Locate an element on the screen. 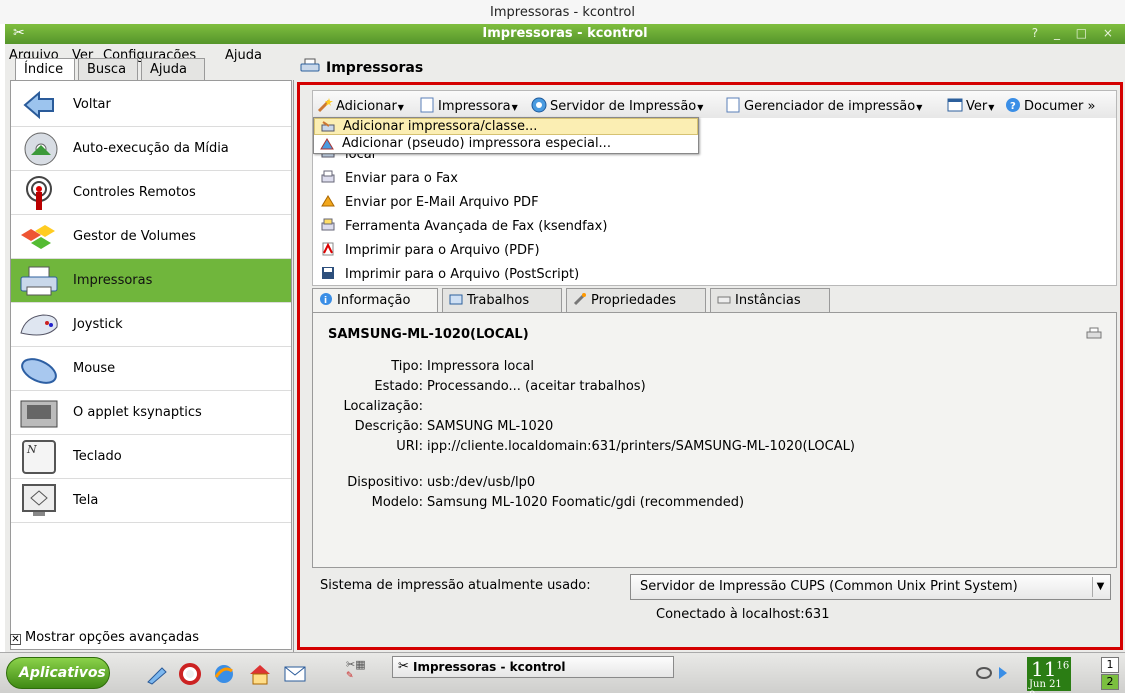  sidebar-item-joystick: Joystick is located at coordinates (151, 325).